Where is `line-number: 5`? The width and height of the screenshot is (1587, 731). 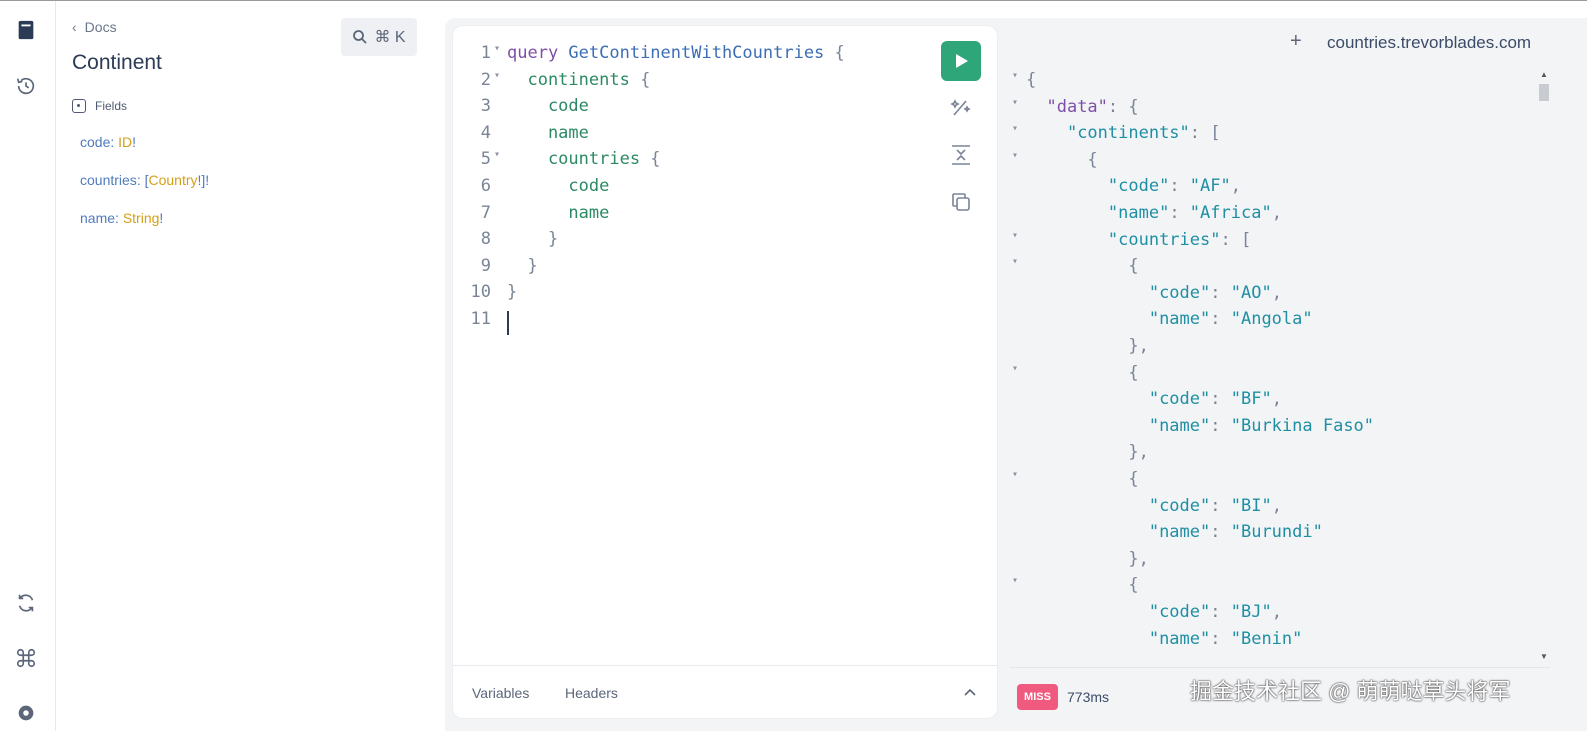
line-number: 5 is located at coordinates (485, 159).